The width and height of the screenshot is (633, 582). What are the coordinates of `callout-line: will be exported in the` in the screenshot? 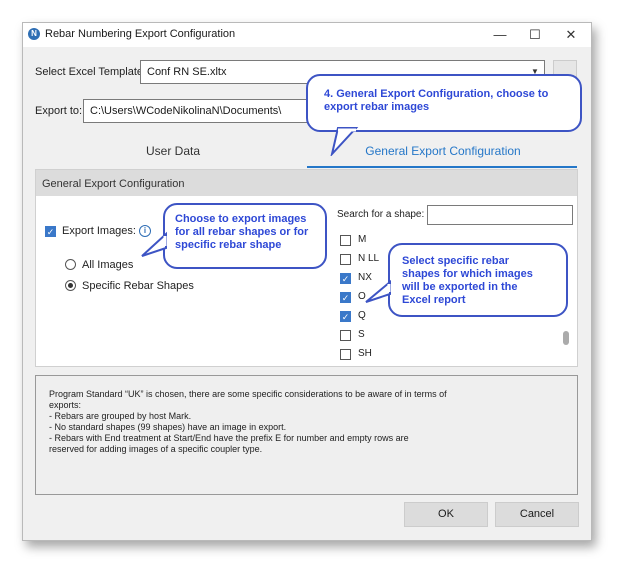 It's located at (460, 287).